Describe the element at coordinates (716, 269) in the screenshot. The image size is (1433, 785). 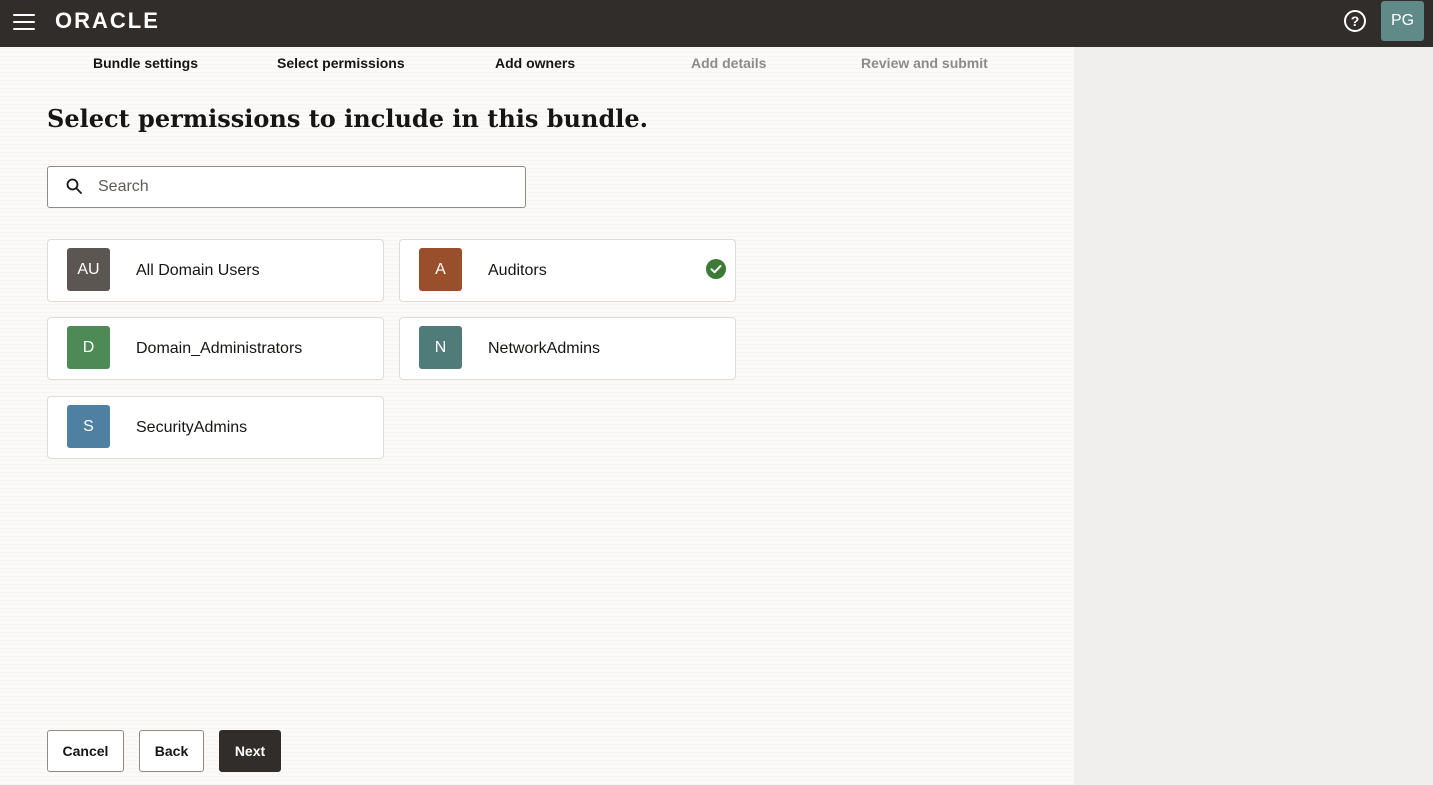
I see `check-circle-icon` at that location.